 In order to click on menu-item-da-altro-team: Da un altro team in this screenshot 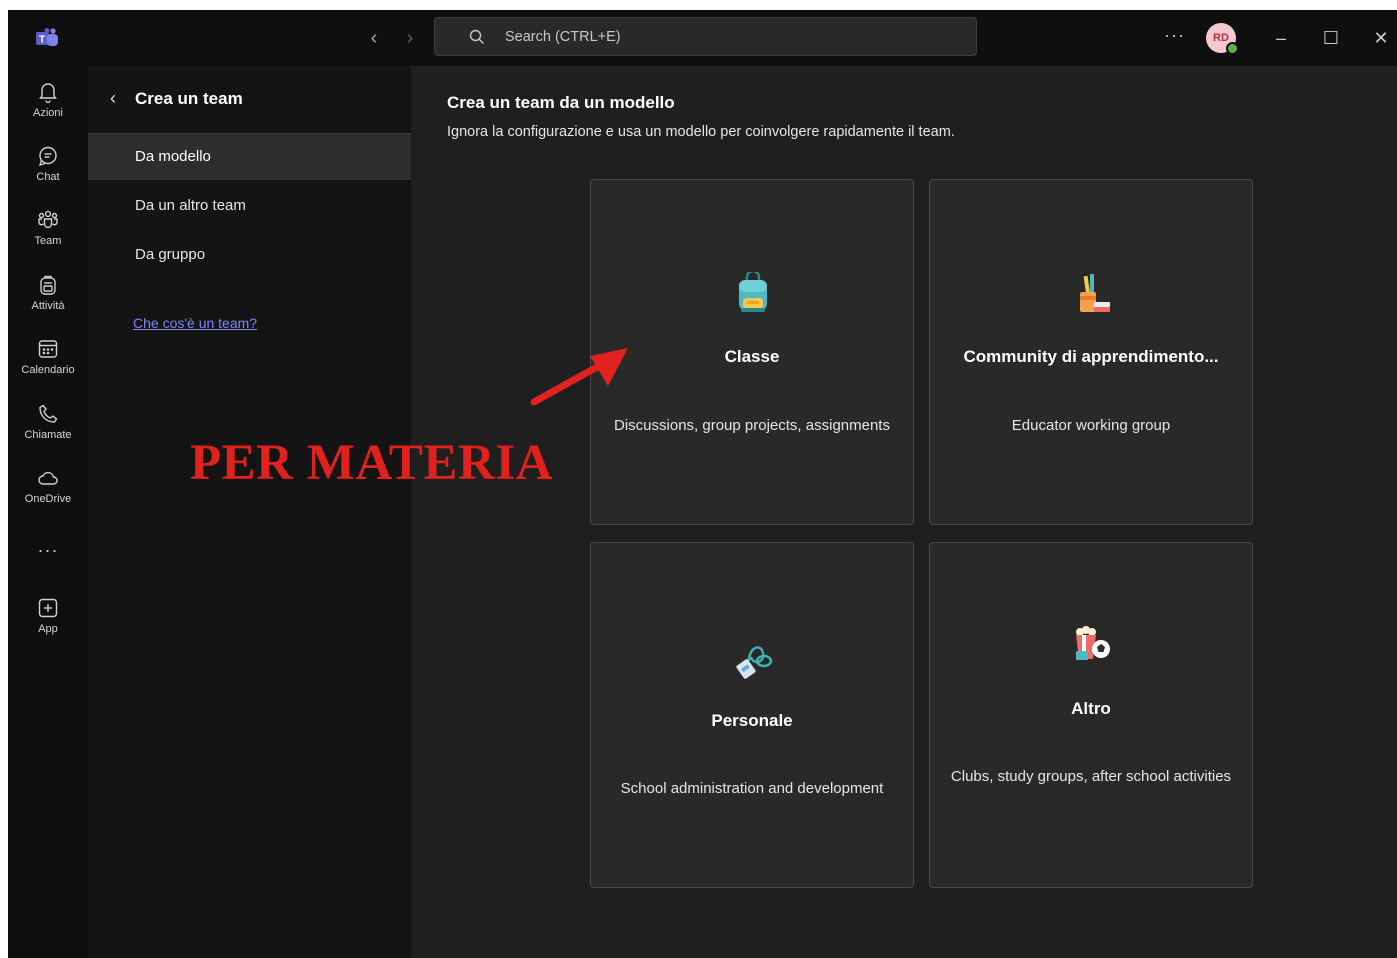, I will do `click(249, 206)`.